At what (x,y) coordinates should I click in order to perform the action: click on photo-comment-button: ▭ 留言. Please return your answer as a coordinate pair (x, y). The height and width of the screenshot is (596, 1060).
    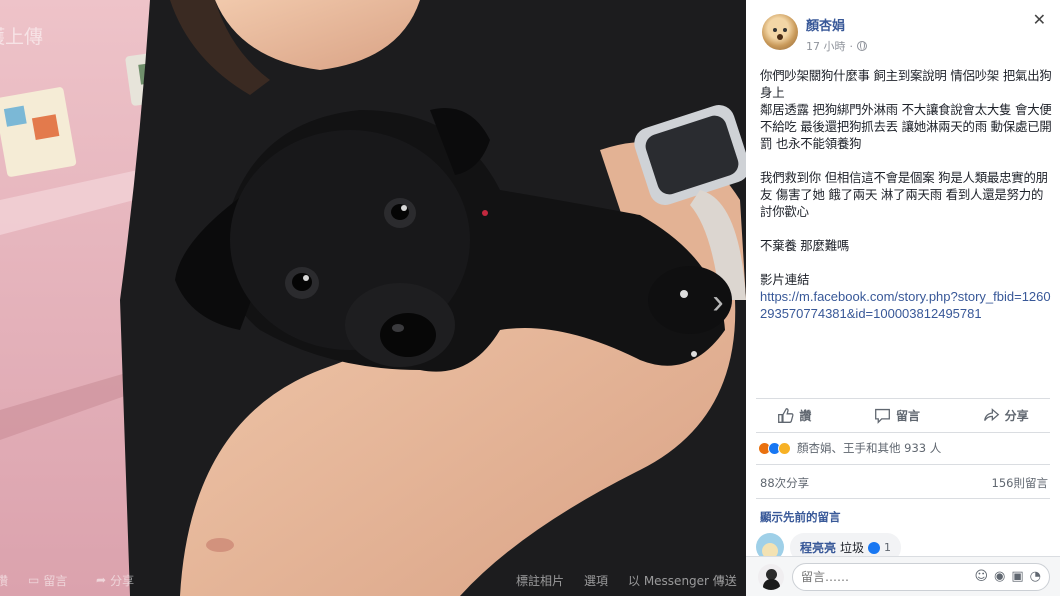
    Looking at the image, I should click on (47, 580).